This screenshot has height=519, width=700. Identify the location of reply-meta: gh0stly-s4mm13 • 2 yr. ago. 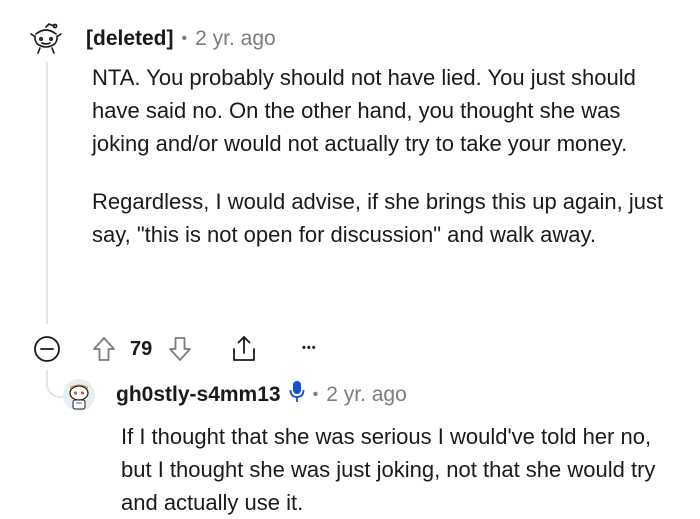
(261, 395).